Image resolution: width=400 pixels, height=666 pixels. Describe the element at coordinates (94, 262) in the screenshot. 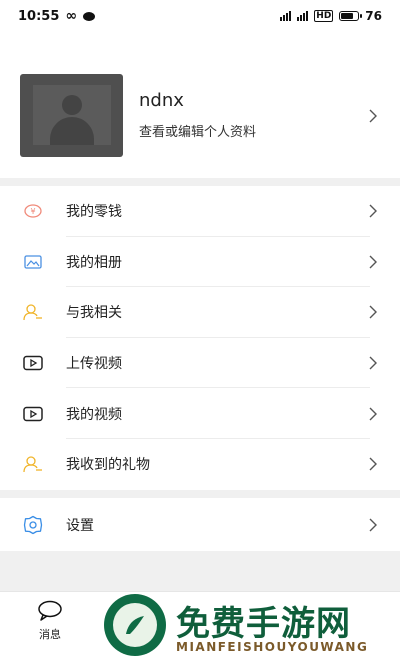

I see `menu-item-label: 我的相册` at that location.